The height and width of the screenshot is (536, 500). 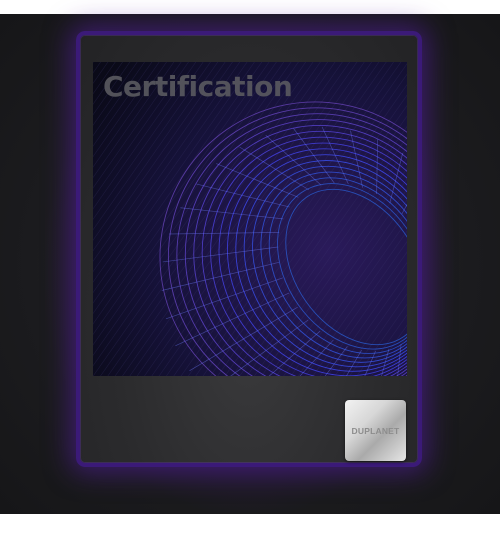 I want to click on badge-label: DUPLANET, so click(x=375, y=430).